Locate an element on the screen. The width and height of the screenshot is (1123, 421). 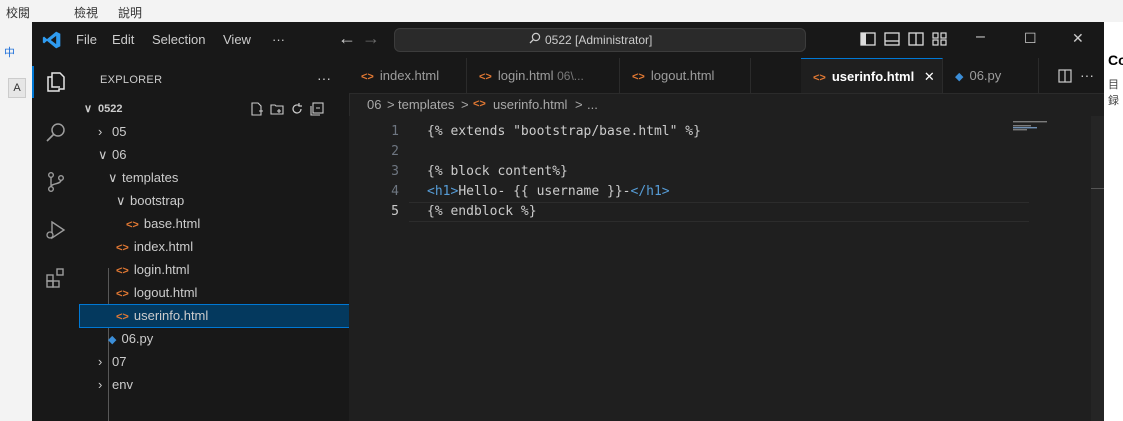
minimap is located at coordinates (1043, 130).